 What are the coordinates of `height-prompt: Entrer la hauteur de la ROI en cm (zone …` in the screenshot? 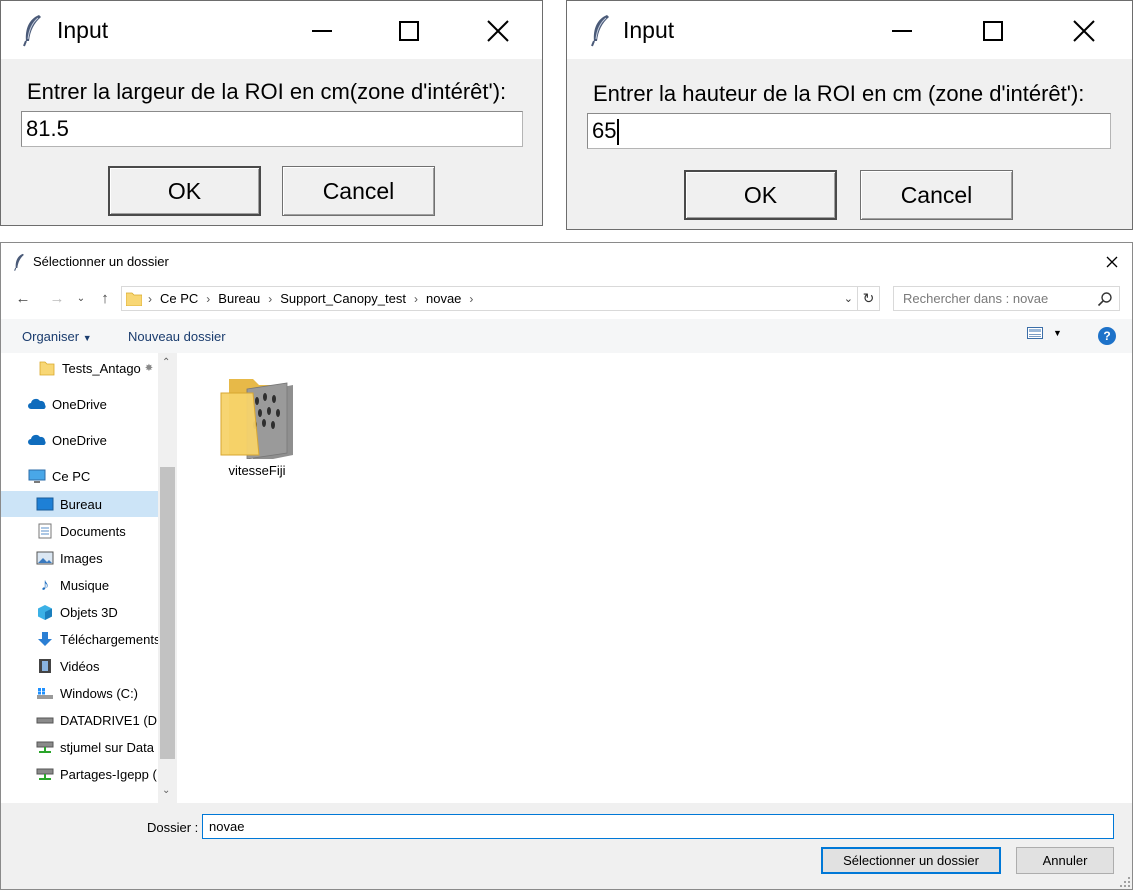 It's located at (839, 93).